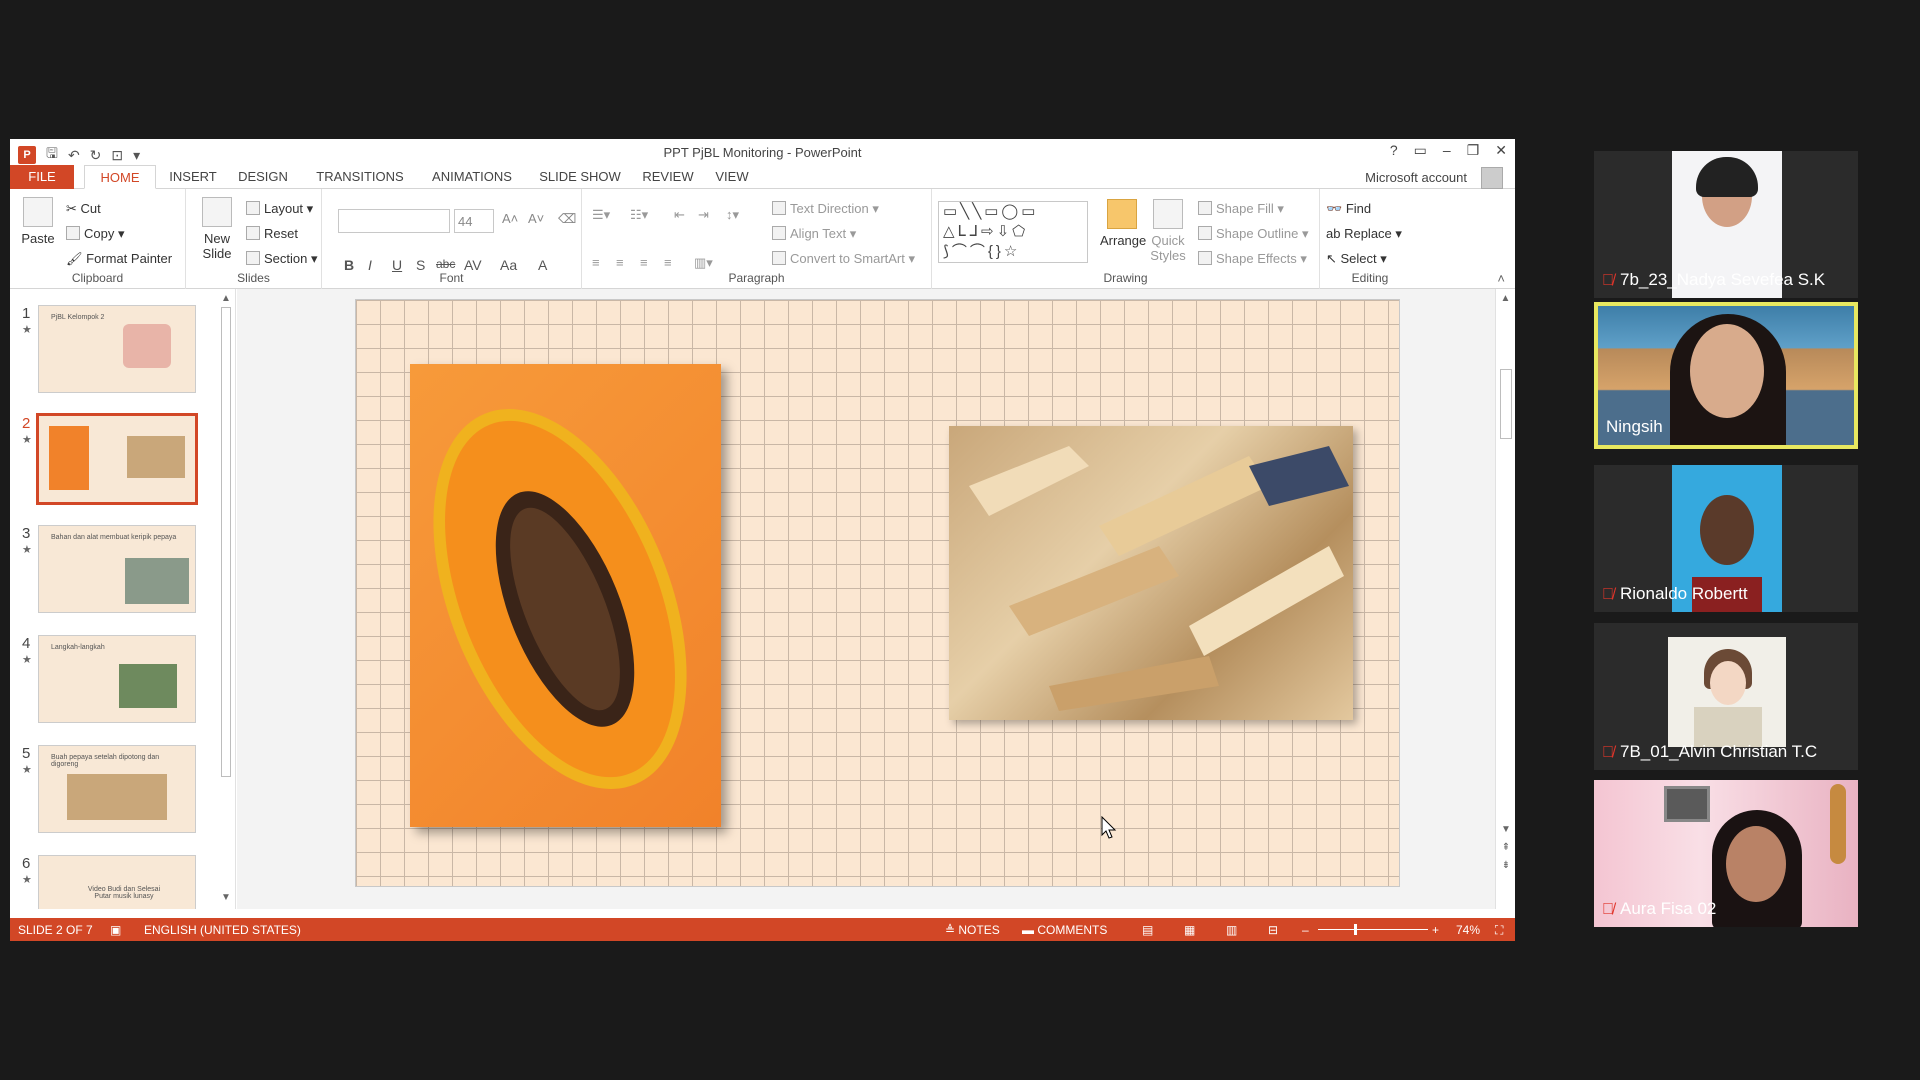 This screenshot has width=1920, height=1080. Describe the element at coordinates (644, 262) in the screenshot. I see `align-right-icon: ≡` at that location.